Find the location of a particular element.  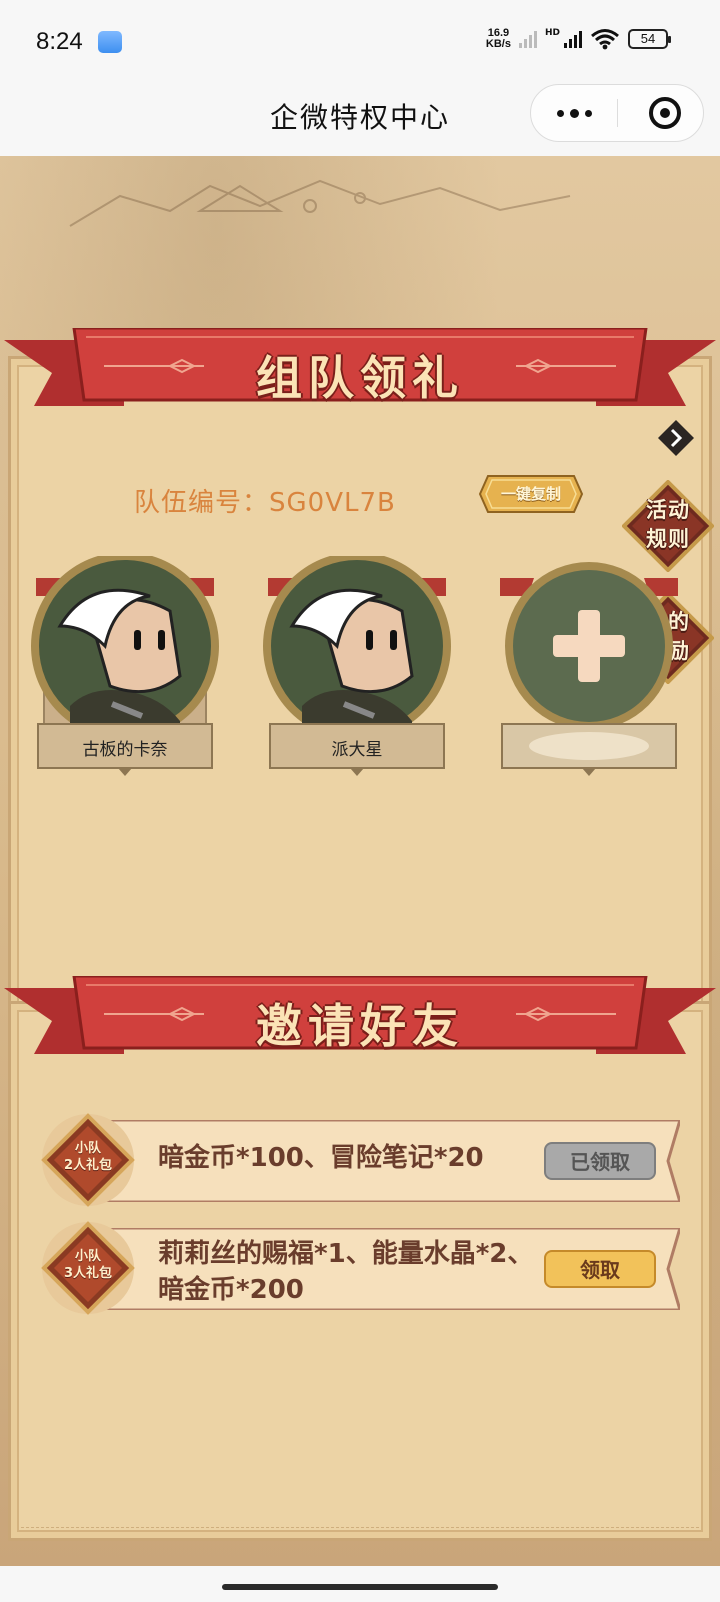

copy-team-number-button: 一键复制 is located at coordinates (531, 494).